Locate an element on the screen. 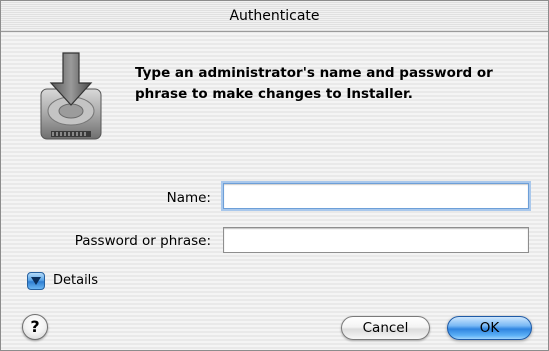 This screenshot has height=351, width=549. password-label: Password or phrase: is located at coordinates (142, 241).